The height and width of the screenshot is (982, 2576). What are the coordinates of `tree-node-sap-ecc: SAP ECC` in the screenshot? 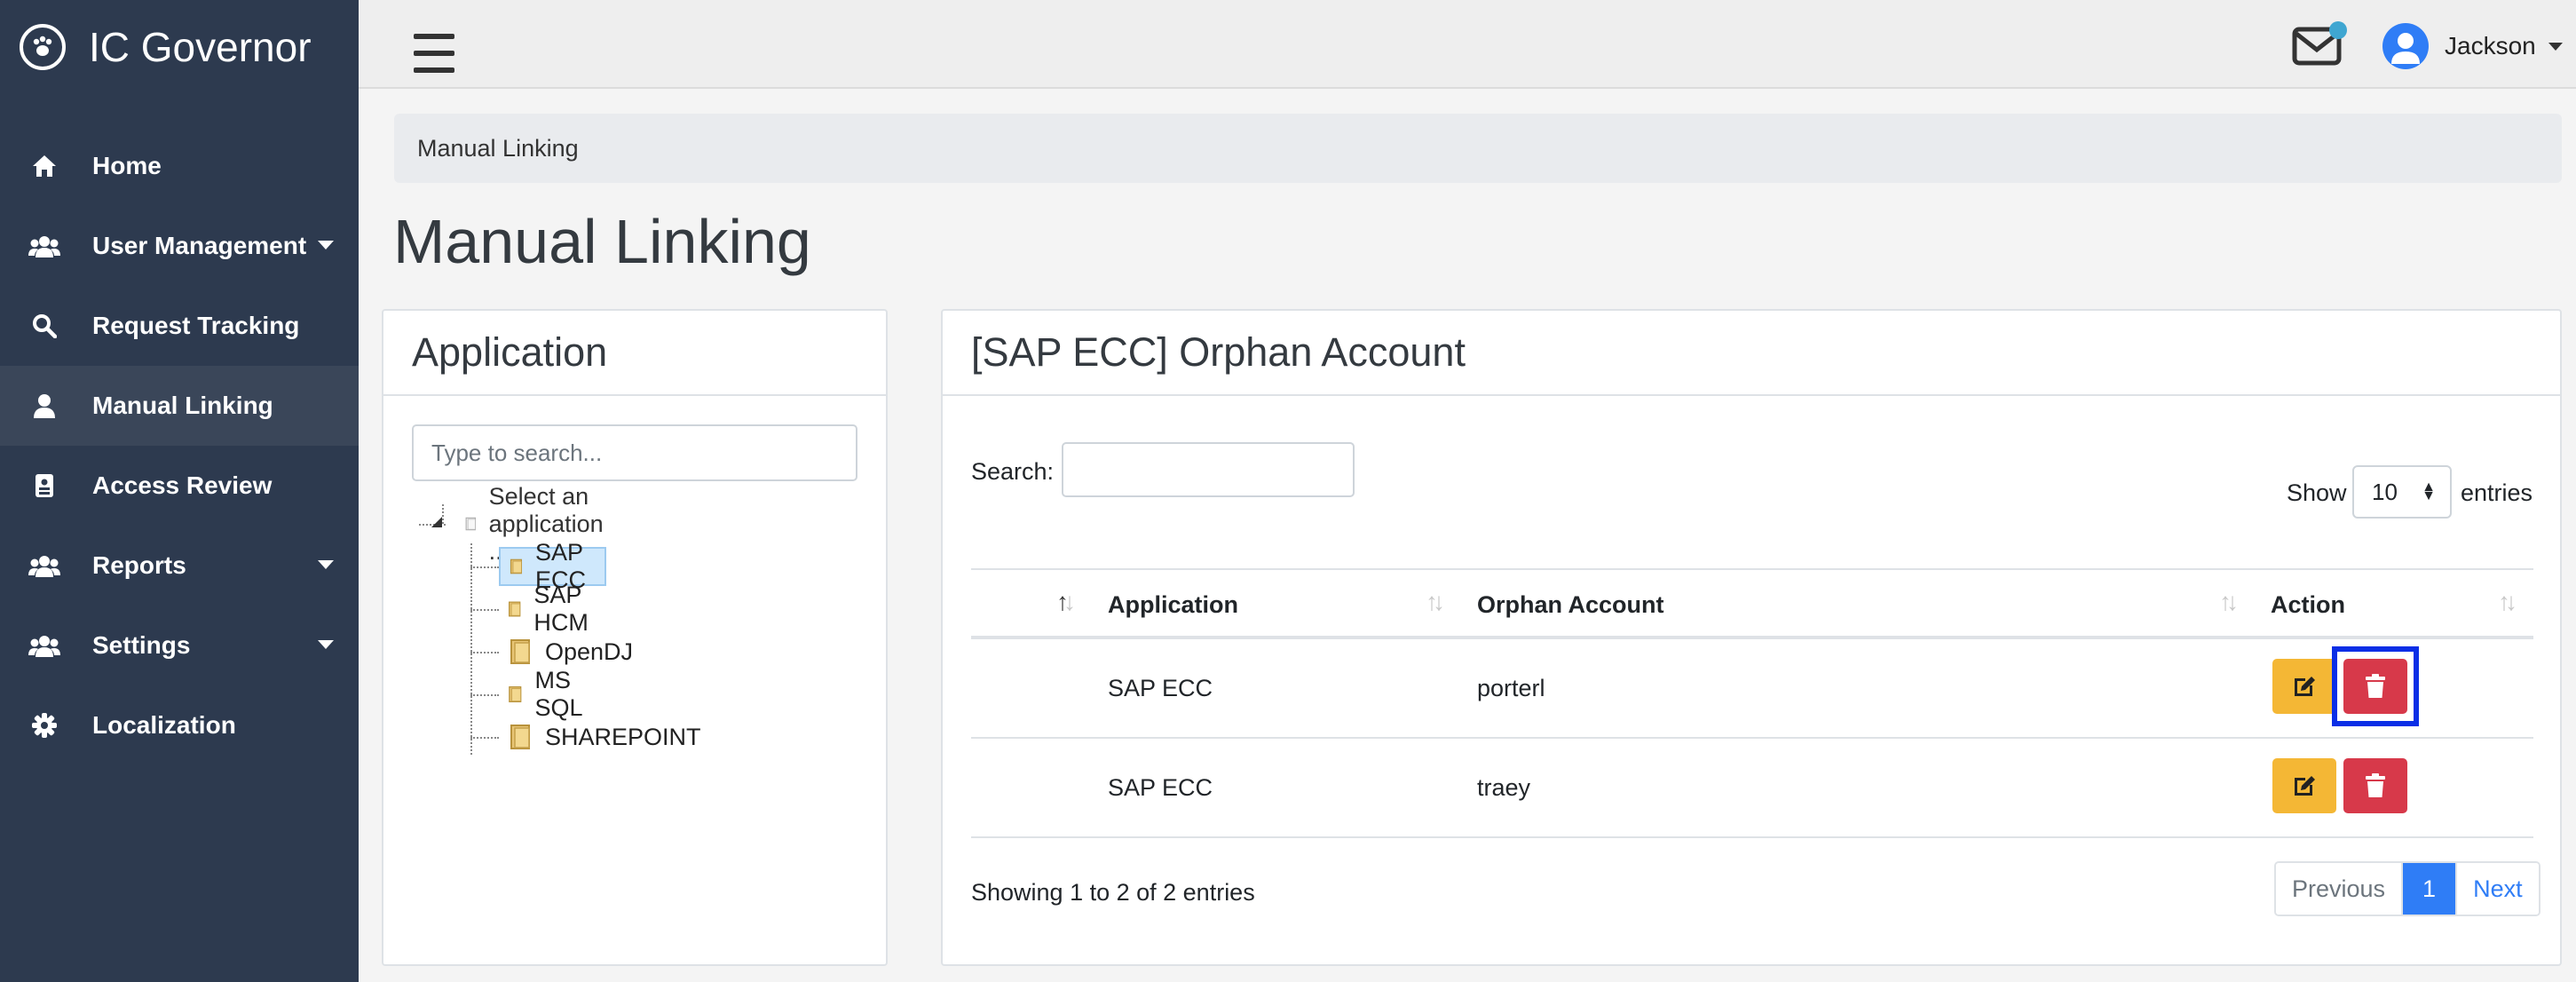 It's located at (552, 566).